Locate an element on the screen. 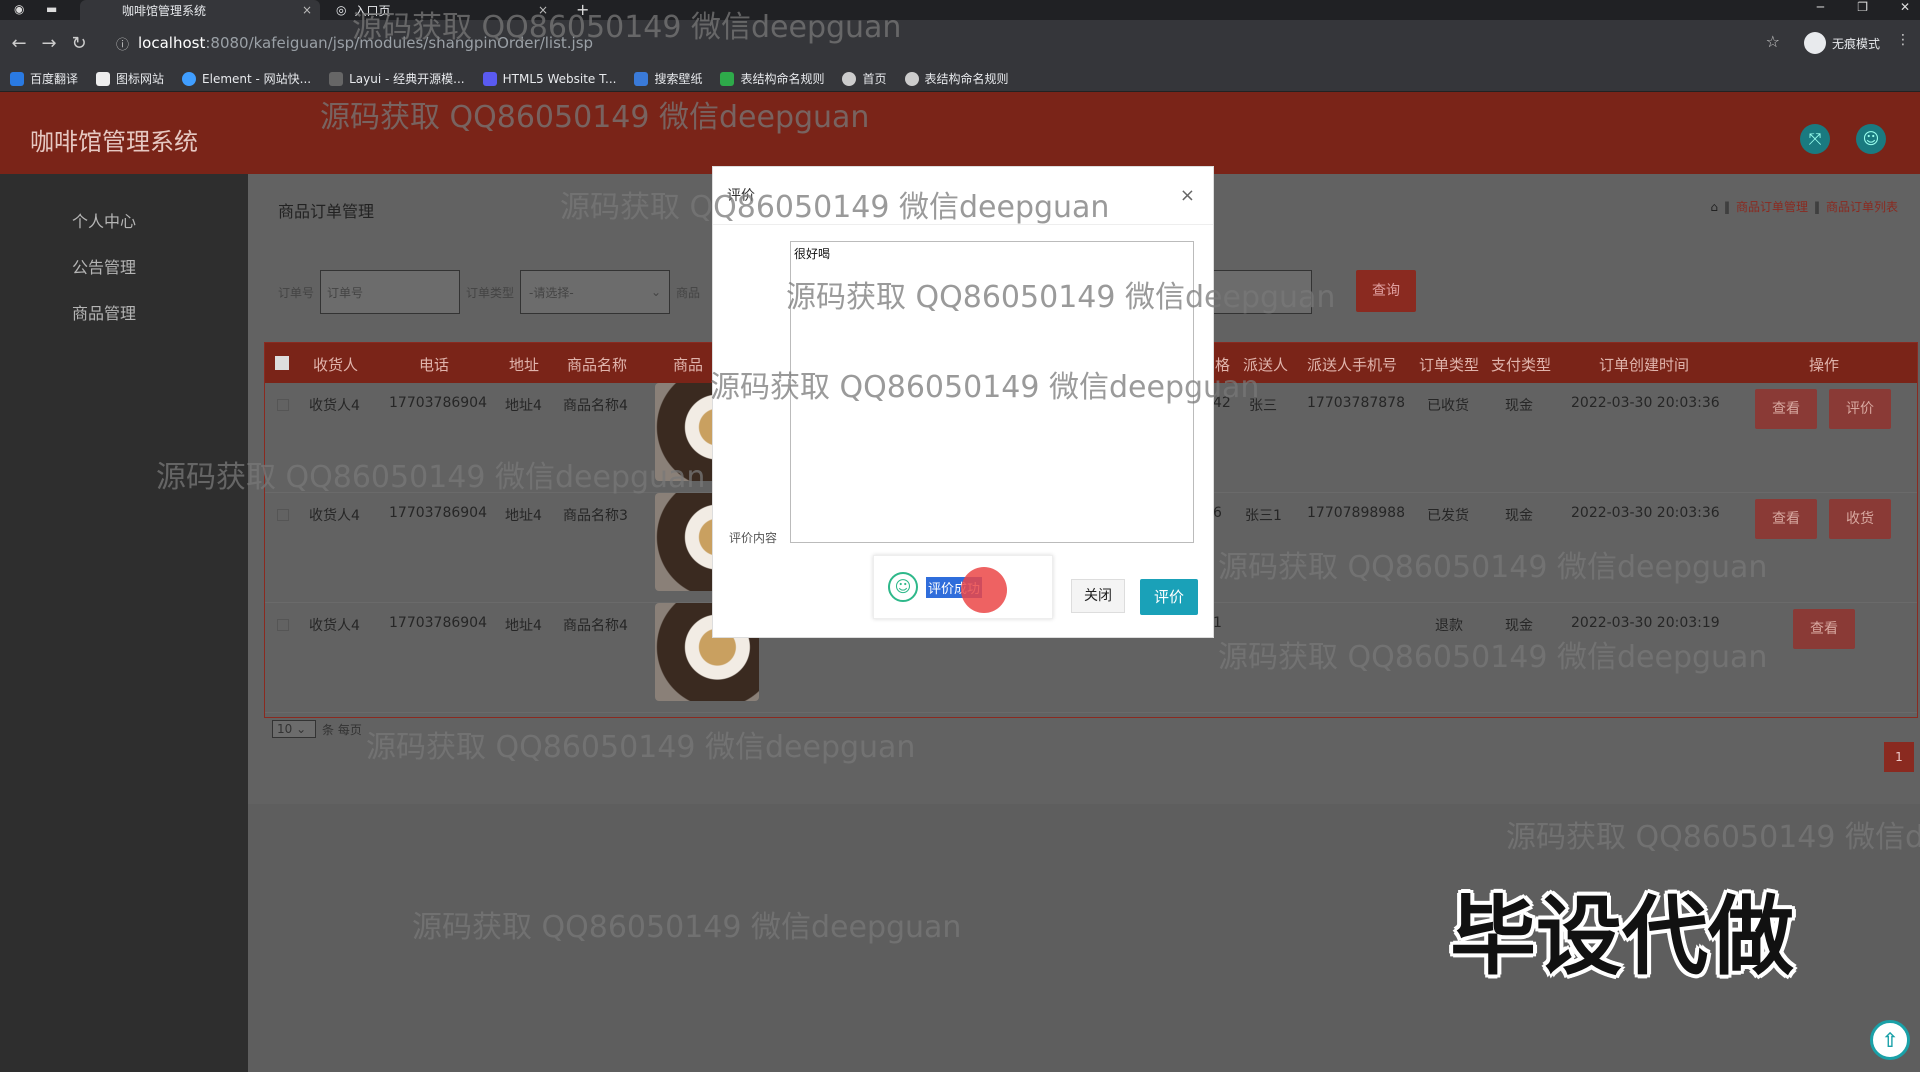 This screenshot has height=1072, width=1920. window-close-icon: ✕ is located at coordinates (1905, 7).